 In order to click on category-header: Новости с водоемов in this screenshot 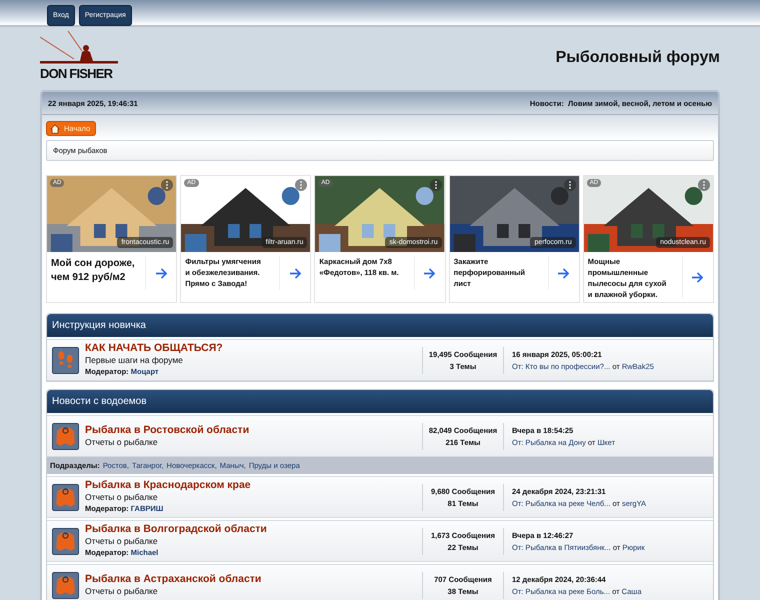, I will do `click(380, 401)`.